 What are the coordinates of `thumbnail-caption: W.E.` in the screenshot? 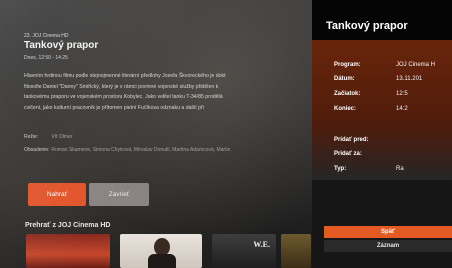 It's located at (261, 244).